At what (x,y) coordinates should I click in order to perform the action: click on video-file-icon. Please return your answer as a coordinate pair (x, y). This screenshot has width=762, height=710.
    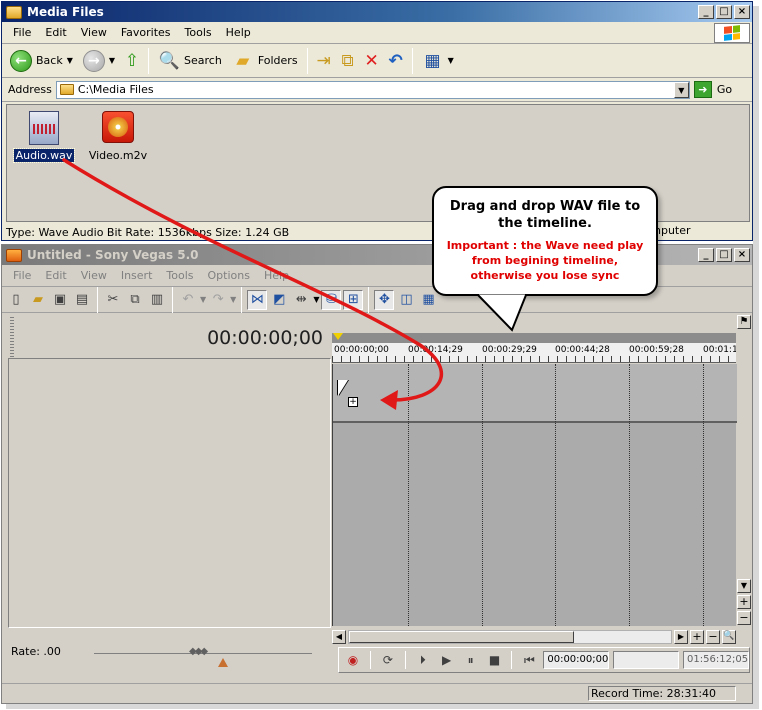
    Looking at the image, I should click on (118, 127).